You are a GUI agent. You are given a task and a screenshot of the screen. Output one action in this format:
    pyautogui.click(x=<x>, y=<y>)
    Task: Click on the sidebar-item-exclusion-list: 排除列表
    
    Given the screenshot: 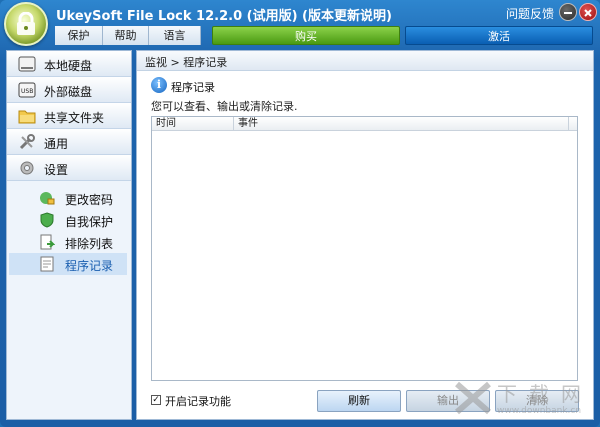 What is the action you would take?
    pyautogui.click(x=69, y=242)
    